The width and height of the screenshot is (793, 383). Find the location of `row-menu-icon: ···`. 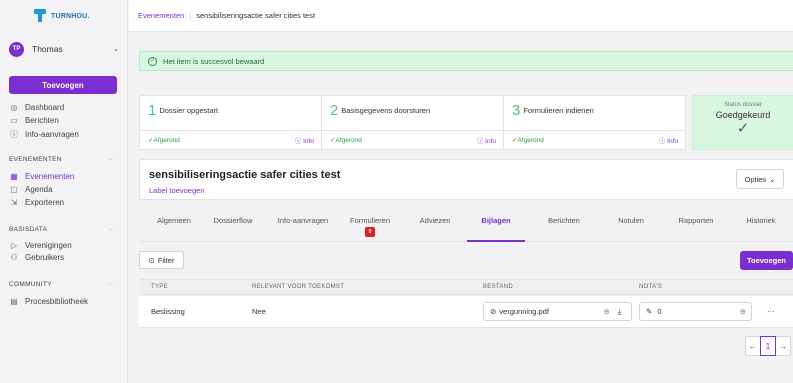

row-menu-icon: ··· is located at coordinates (771, 311).